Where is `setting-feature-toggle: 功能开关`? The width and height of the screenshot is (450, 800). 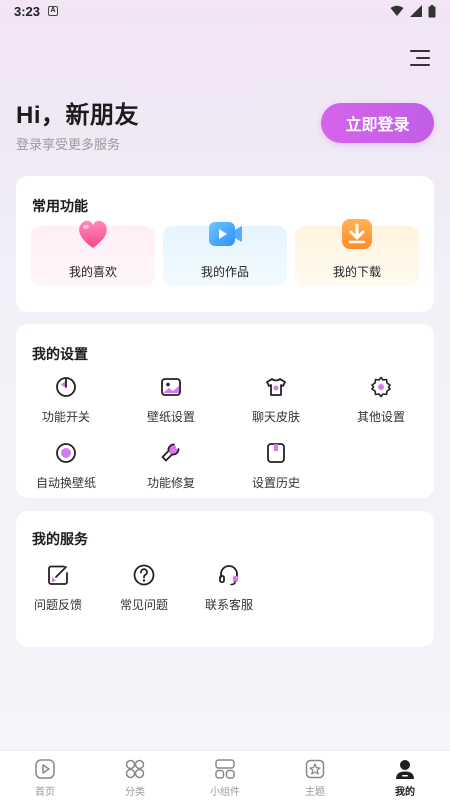 setting-feature-toggle: 功能开关 is located at coordinates (66, 400).